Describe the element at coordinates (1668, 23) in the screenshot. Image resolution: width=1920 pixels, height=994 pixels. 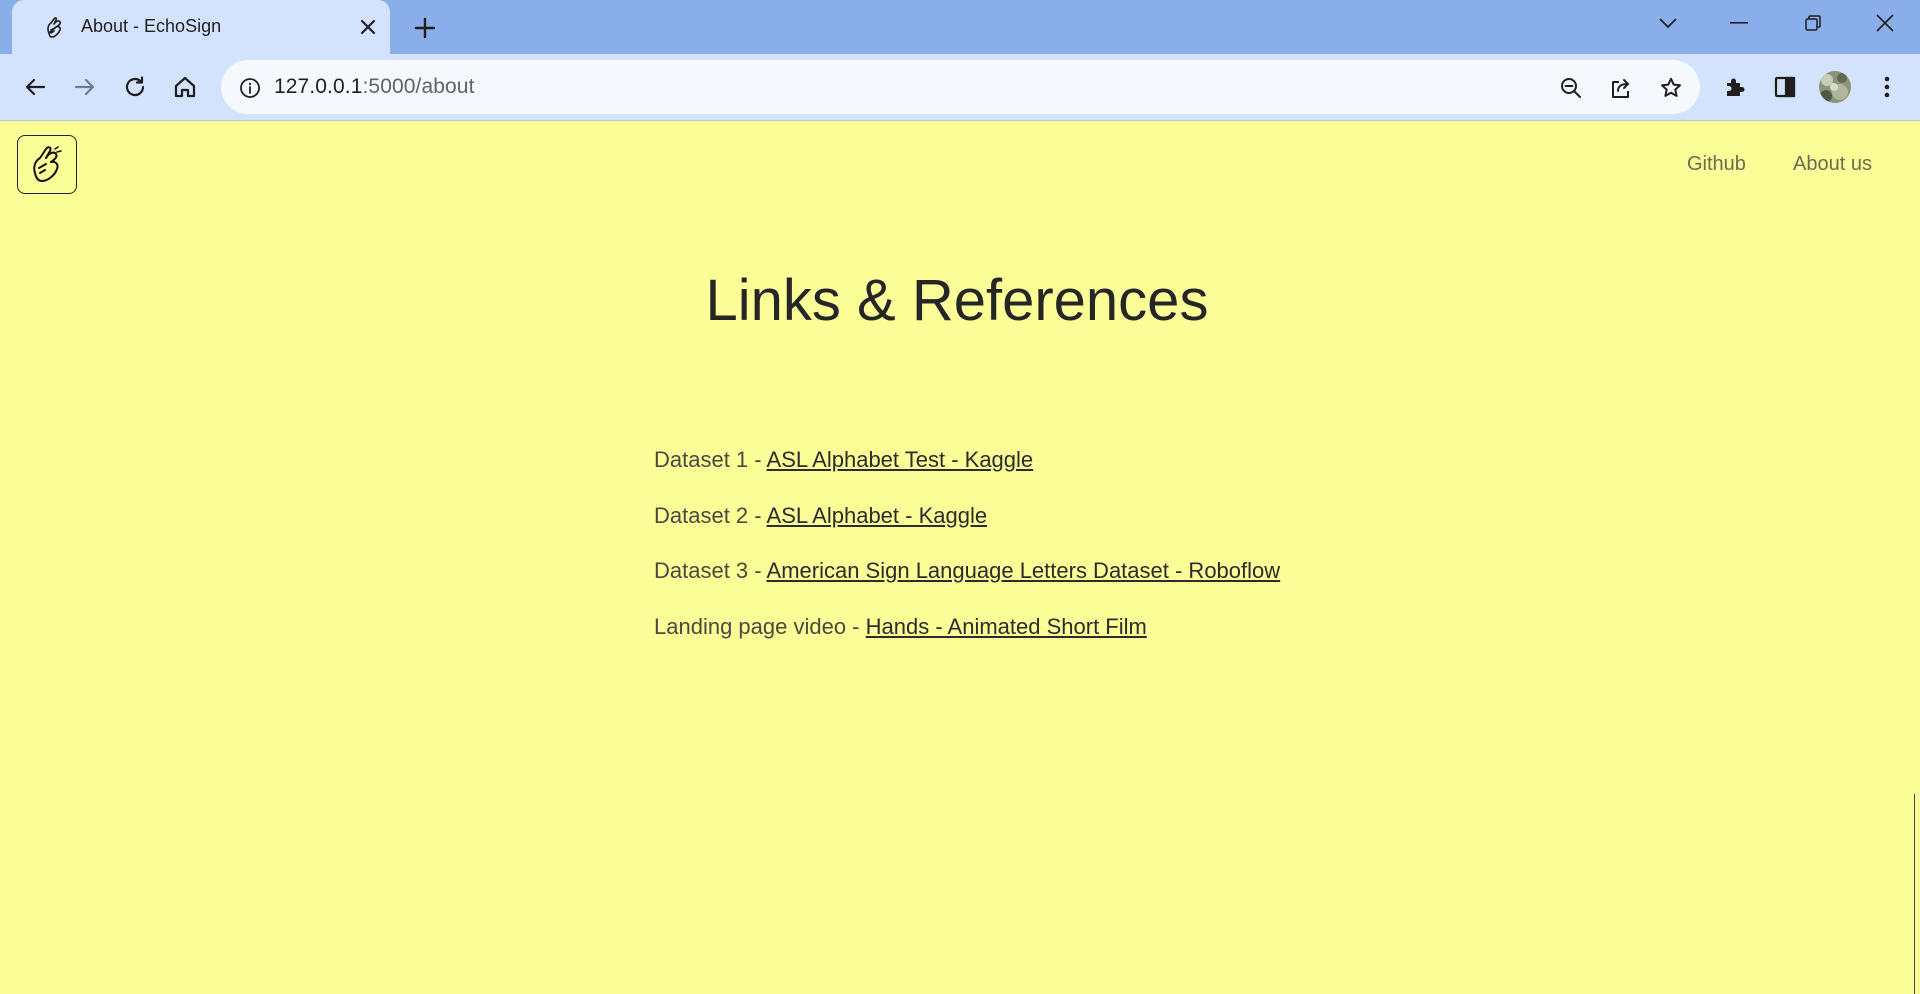
I see `tab-search-chevron-icon` at that location.